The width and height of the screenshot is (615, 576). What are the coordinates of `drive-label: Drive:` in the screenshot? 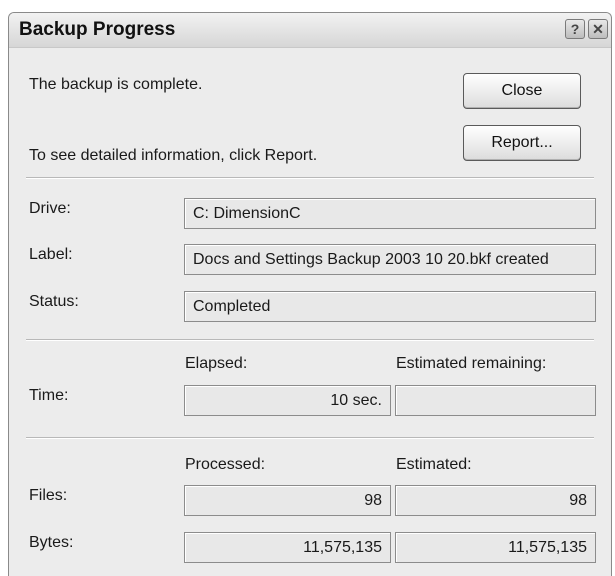 It's located at (50, 208).